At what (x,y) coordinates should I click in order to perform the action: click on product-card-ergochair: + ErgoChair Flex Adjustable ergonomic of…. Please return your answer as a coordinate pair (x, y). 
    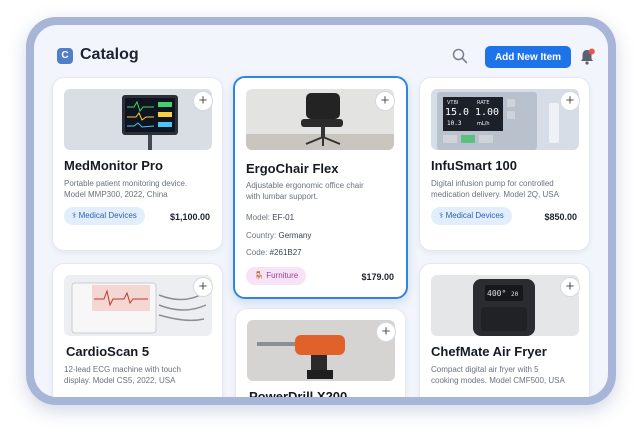
    Looking at the image, I should click on (320, 187).